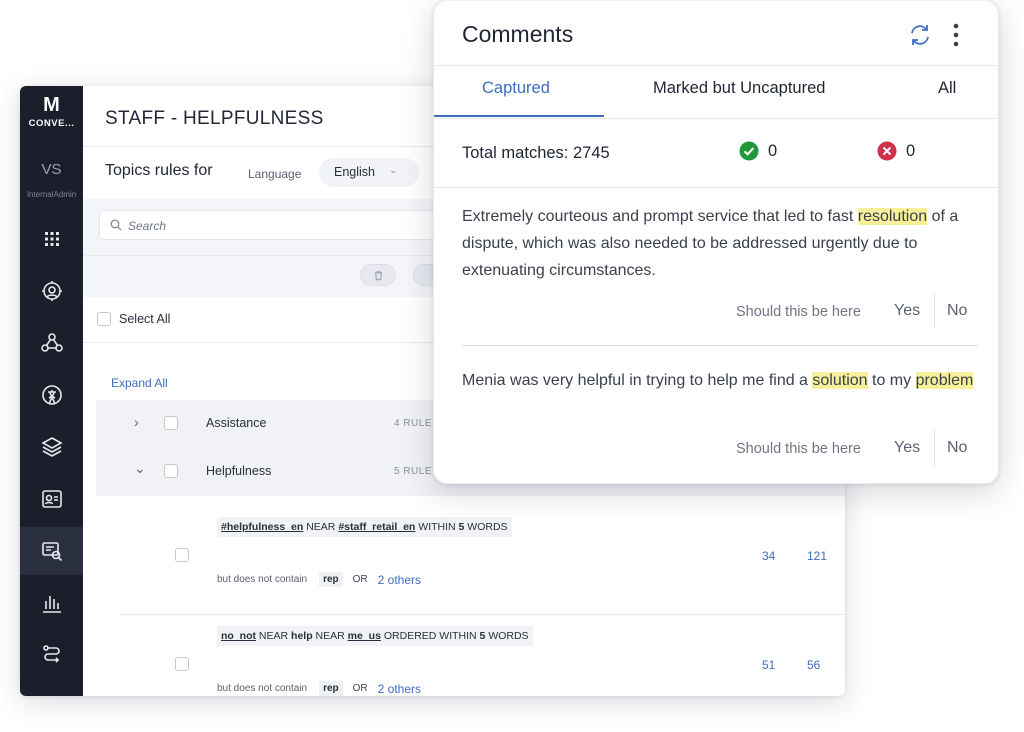  Describe the element at coordinates (768, 556) in the screenshot. I see `rule-count: 34` at that location.